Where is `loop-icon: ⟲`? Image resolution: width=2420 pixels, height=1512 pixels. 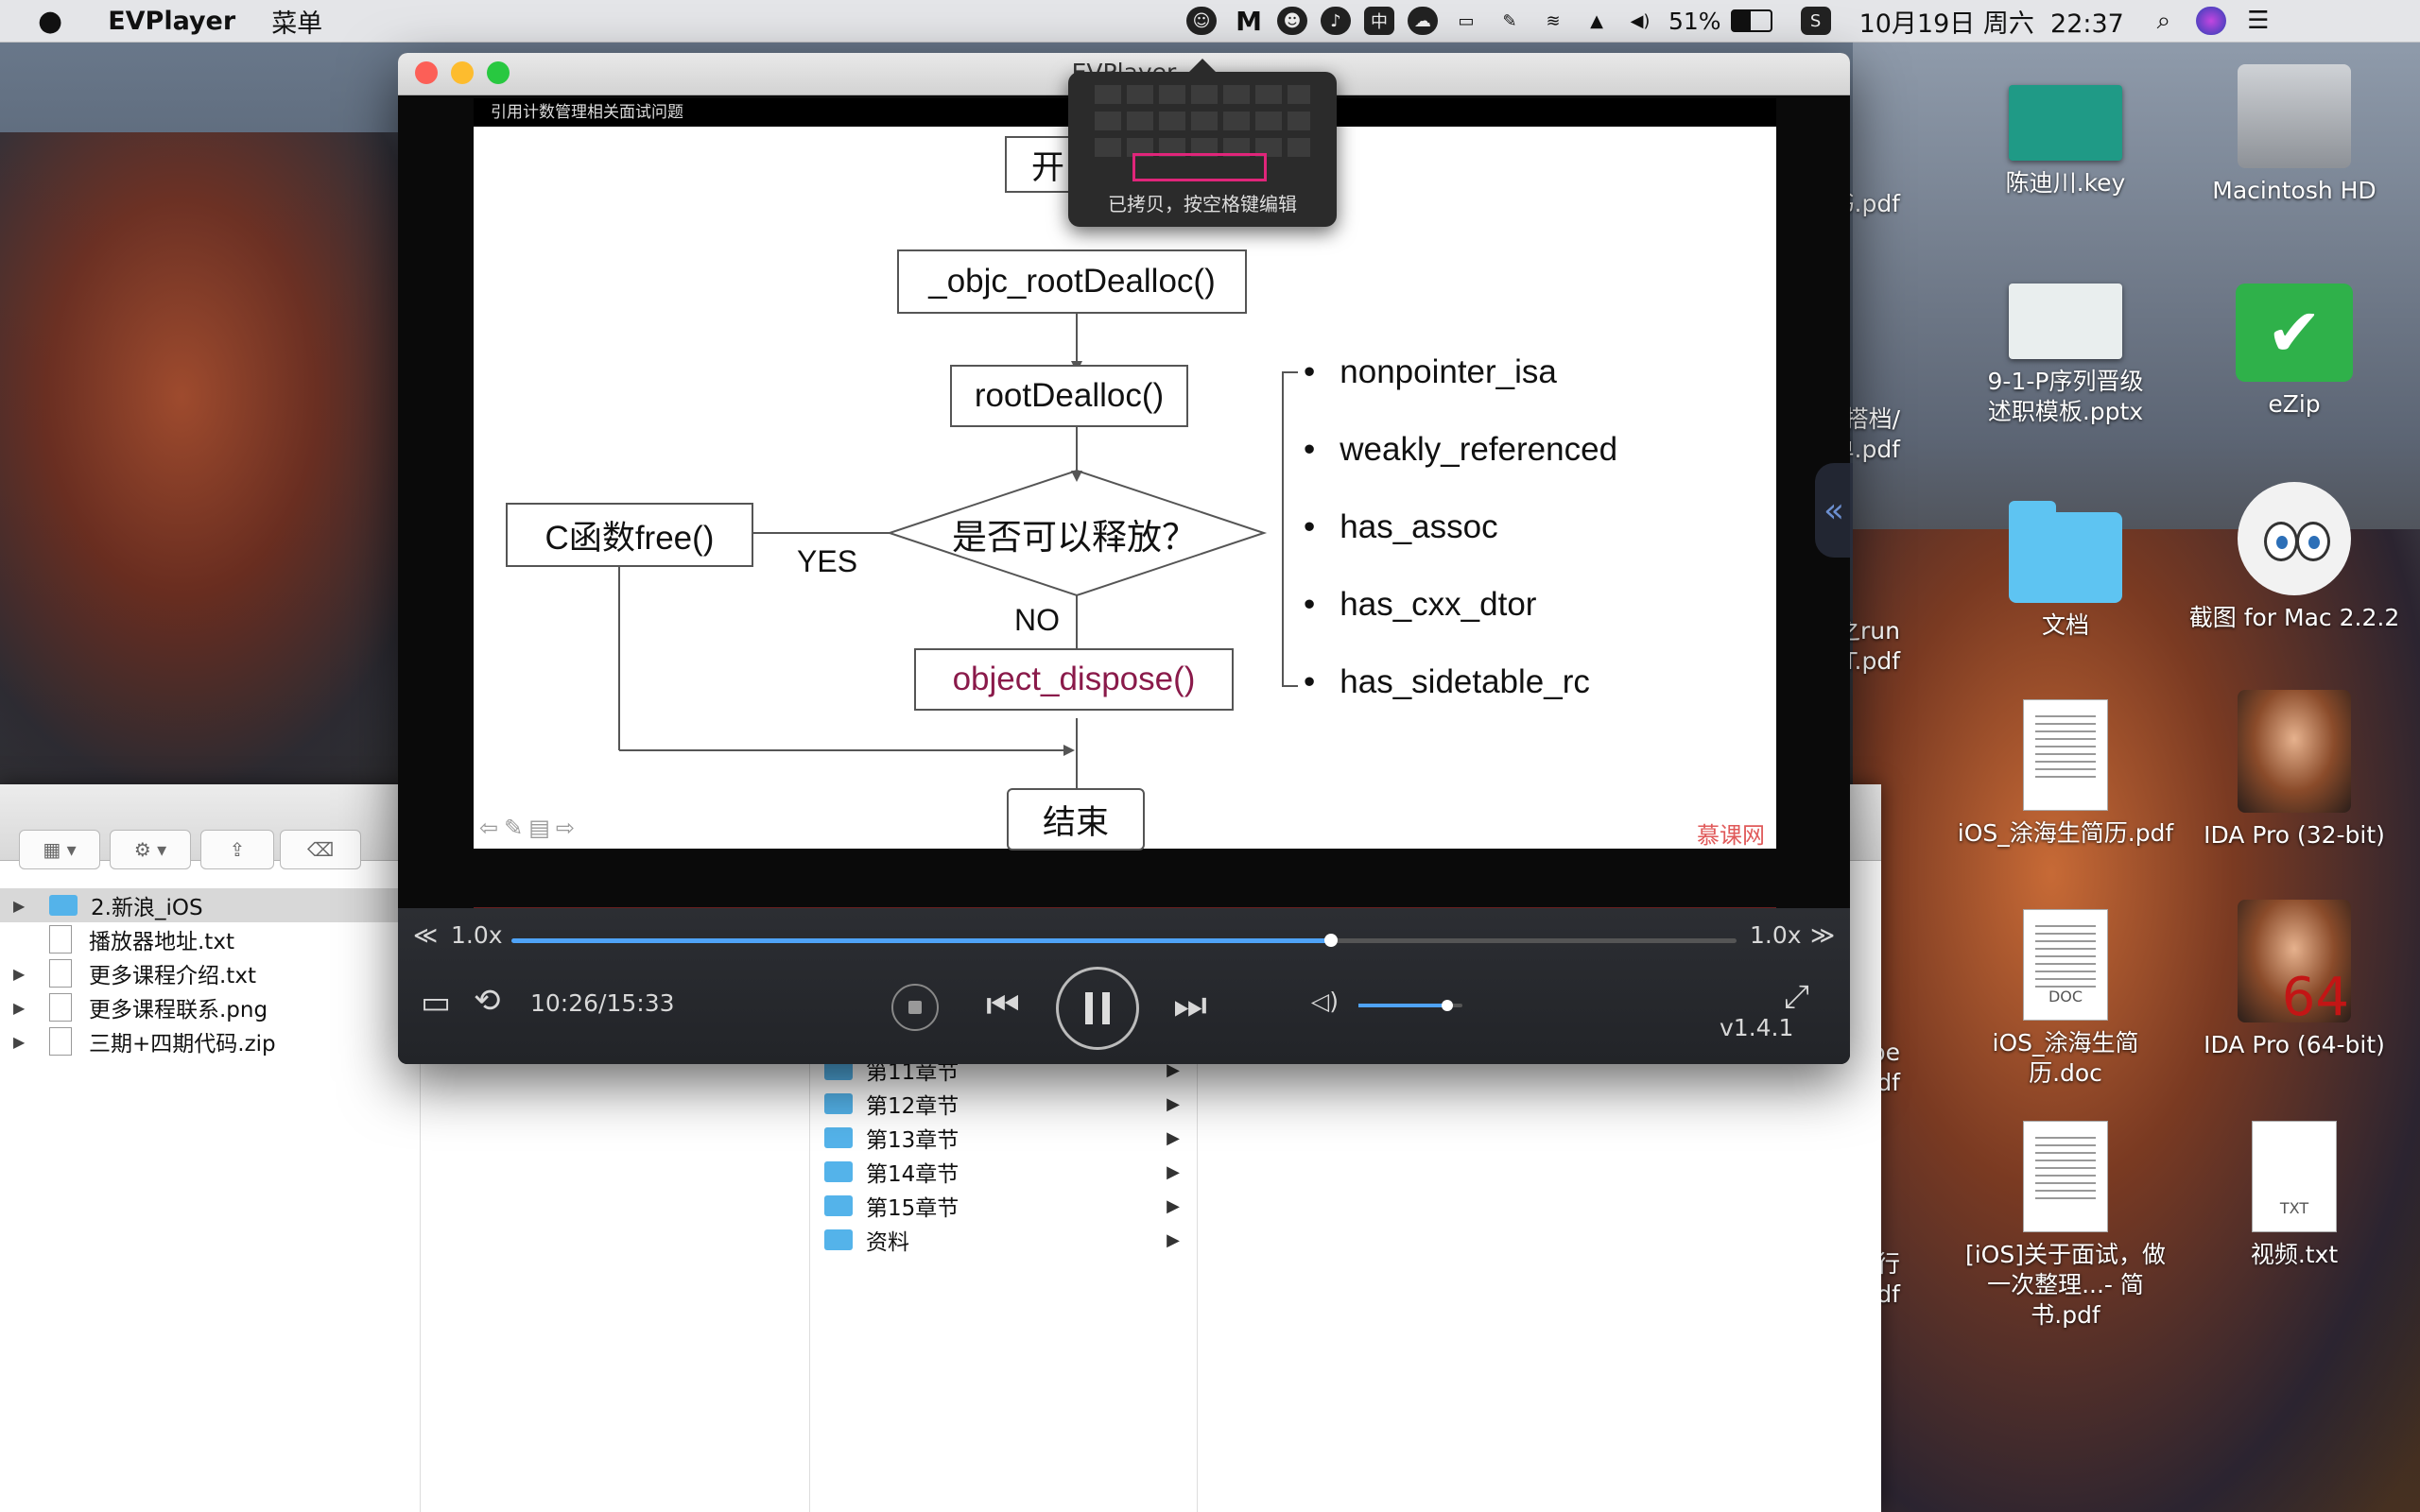 loop-icon: ⟲ is located at coordinates (487, 1001).